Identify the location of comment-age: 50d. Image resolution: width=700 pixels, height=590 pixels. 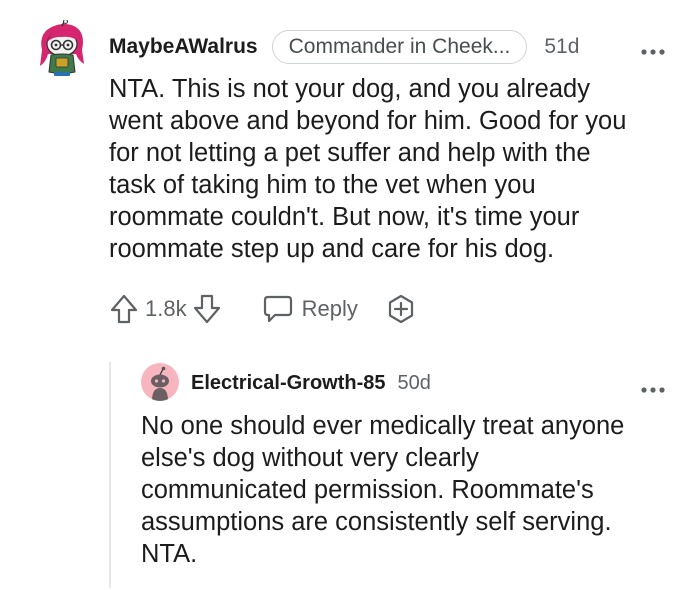
(414, 382).